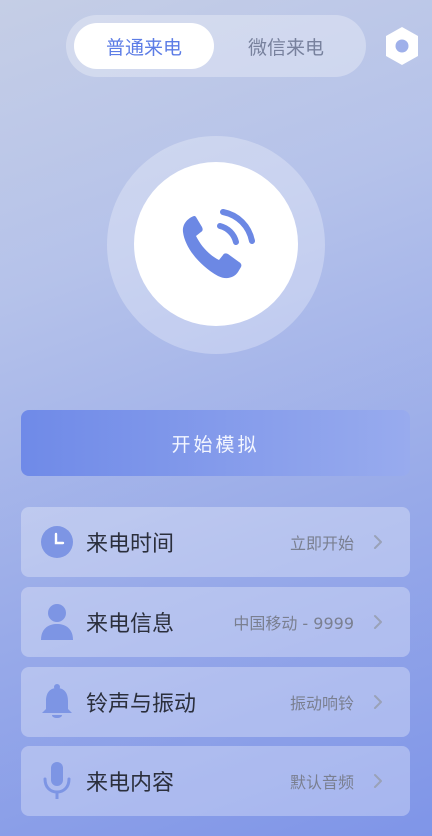 This screenshot has height=836, width=432. What do you see at coordinates (321, 543) in the screenshot?
I see `call-time-value: 立即开始` at bounding box center [321, 543].